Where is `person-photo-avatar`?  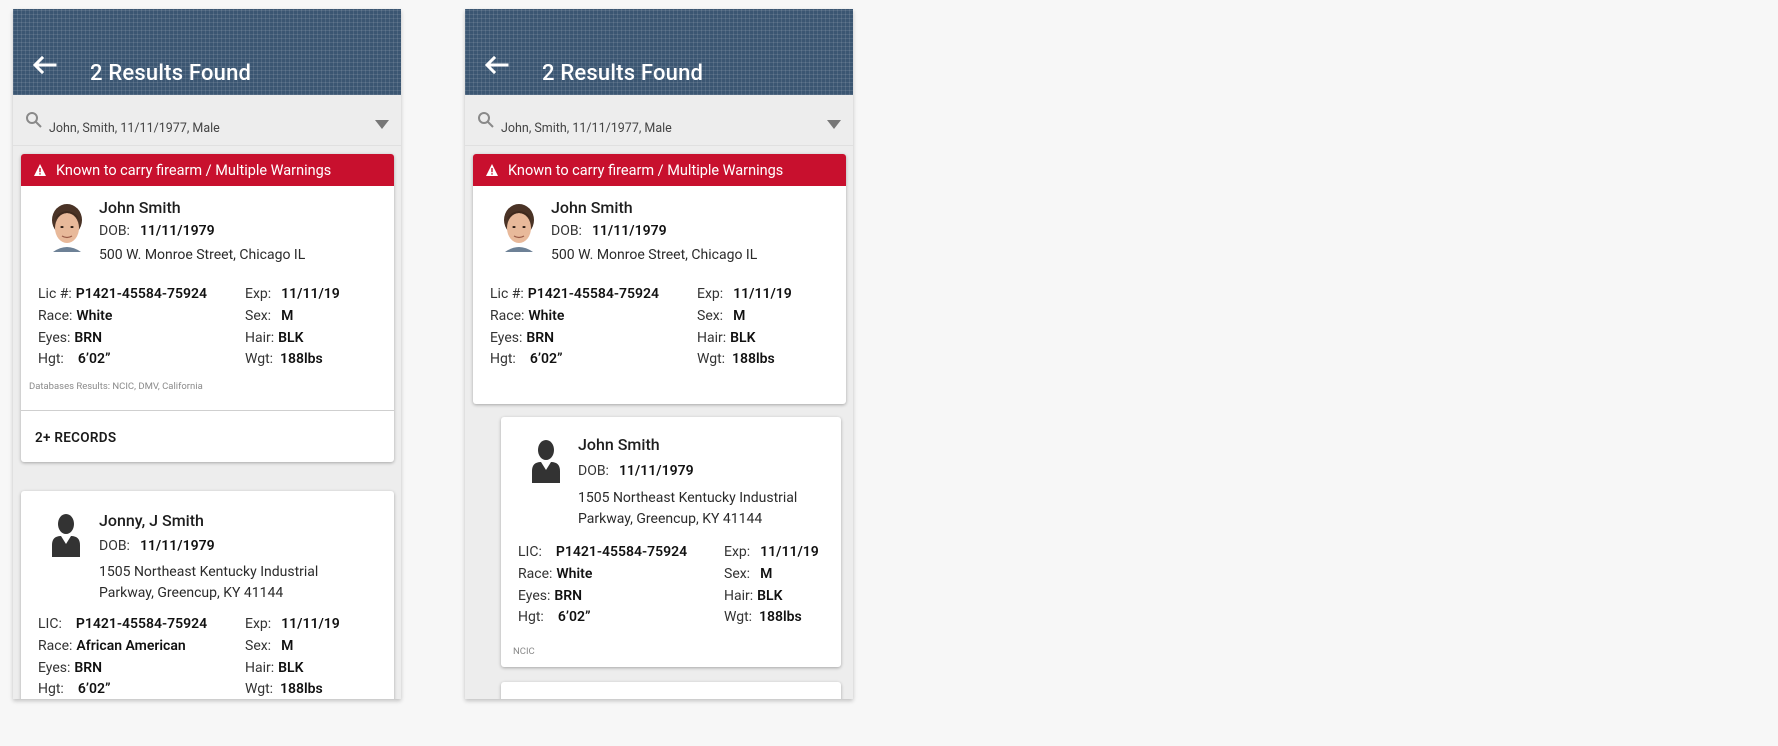
person-photo-avatar is located at coordinates (519, 227).